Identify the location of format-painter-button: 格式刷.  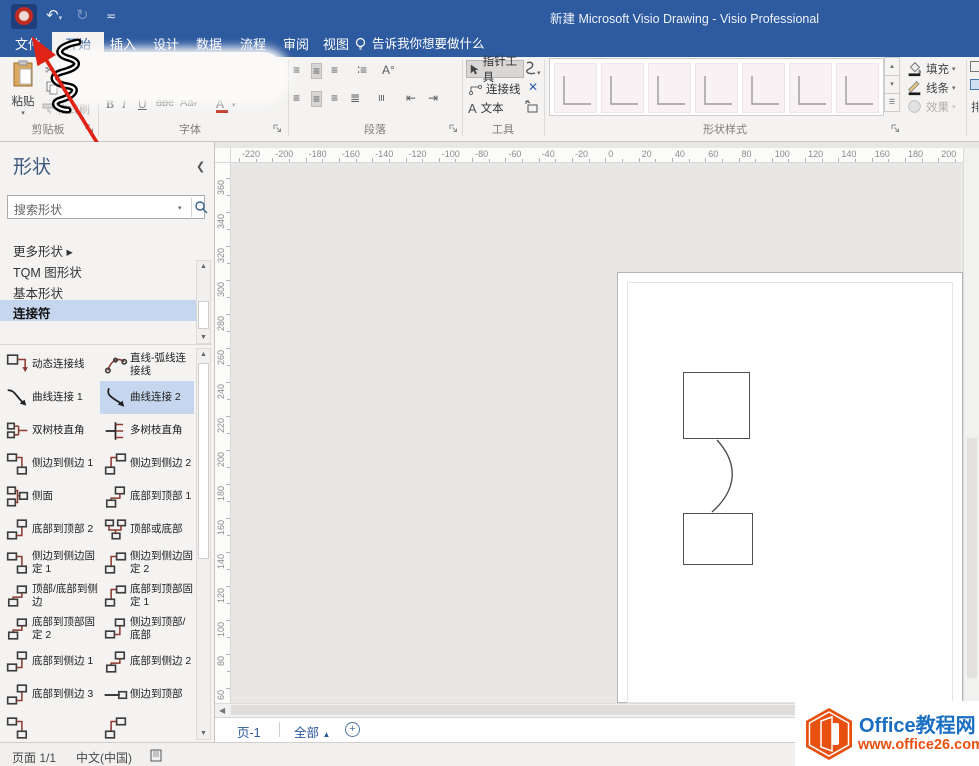
(66, 109).